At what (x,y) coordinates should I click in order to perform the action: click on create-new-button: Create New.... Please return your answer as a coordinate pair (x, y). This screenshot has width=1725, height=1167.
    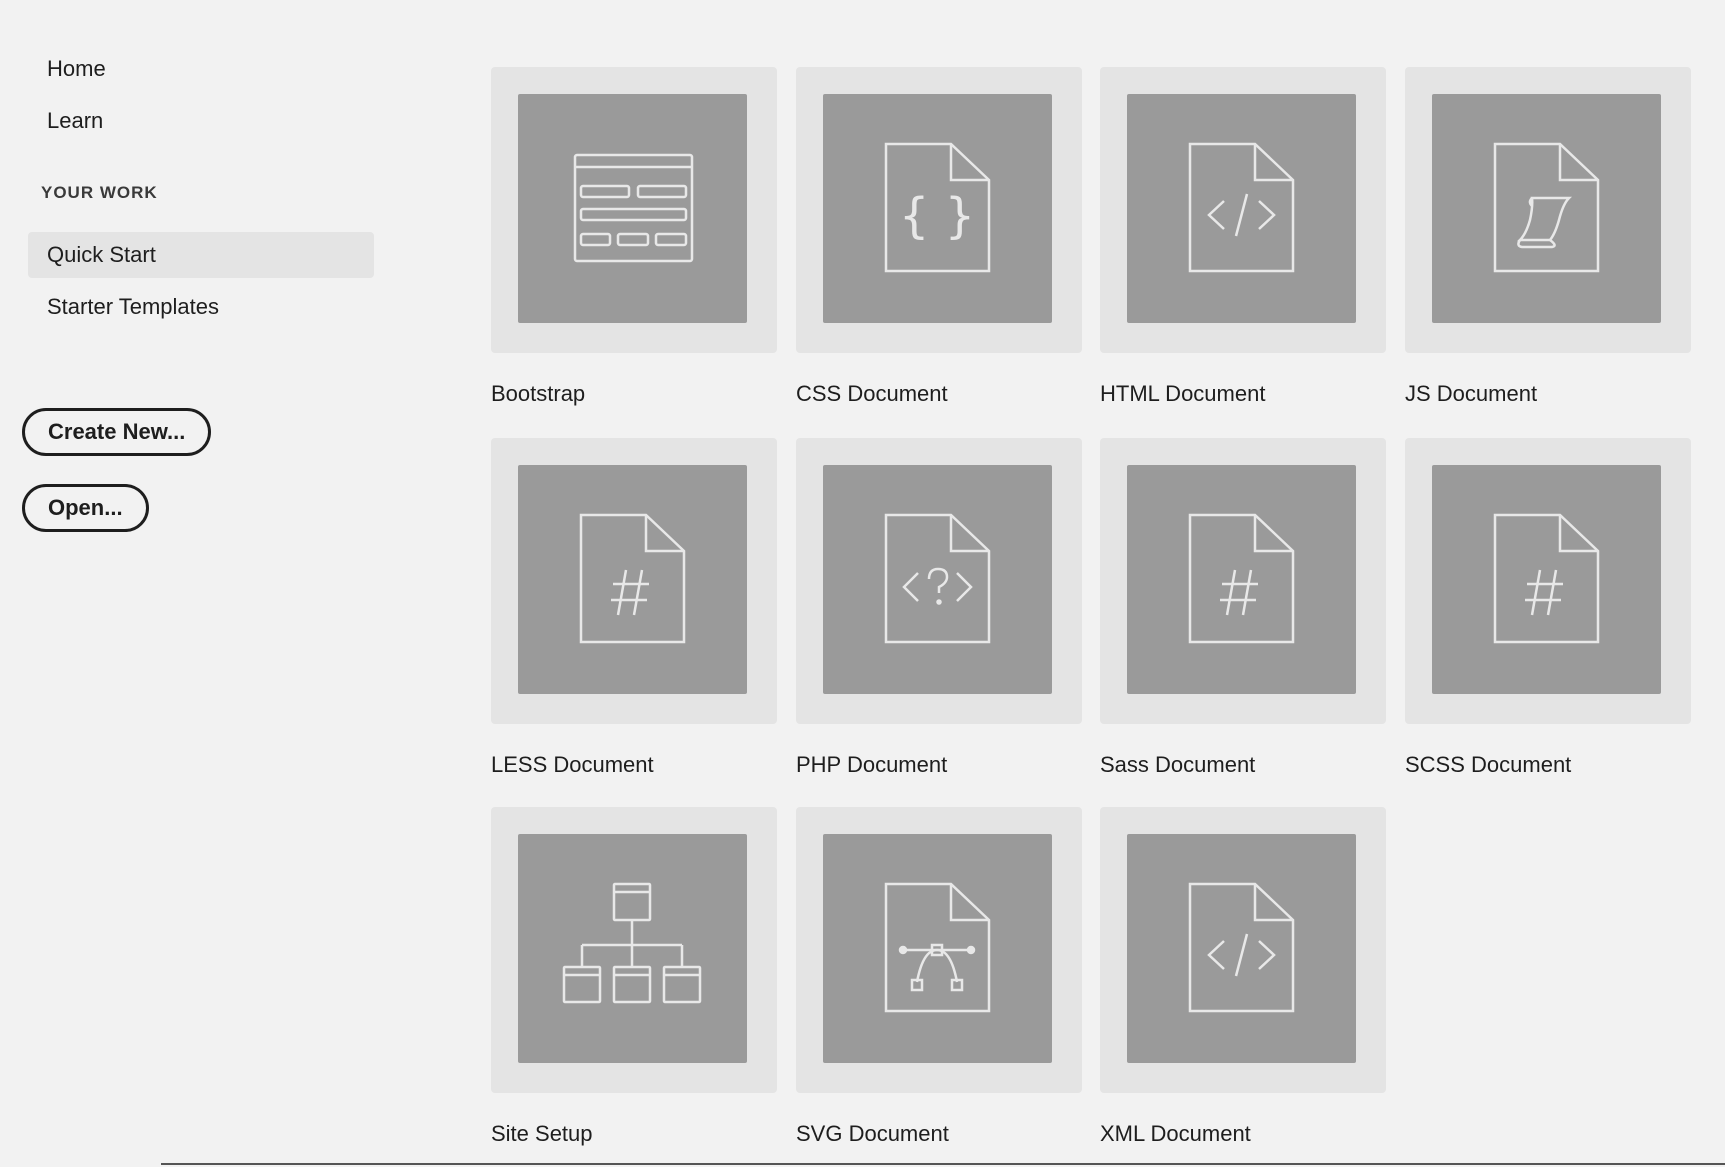
    Looking at the image, I should click on (117, 432).